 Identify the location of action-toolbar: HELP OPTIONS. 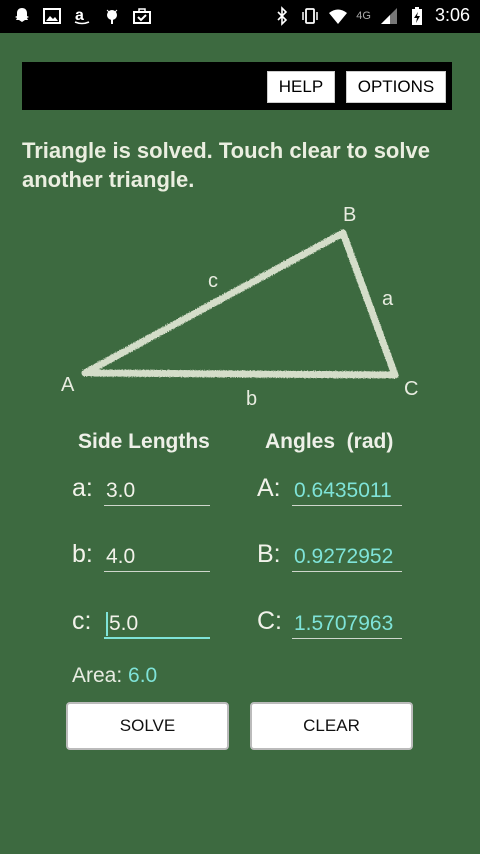
(237, 86).